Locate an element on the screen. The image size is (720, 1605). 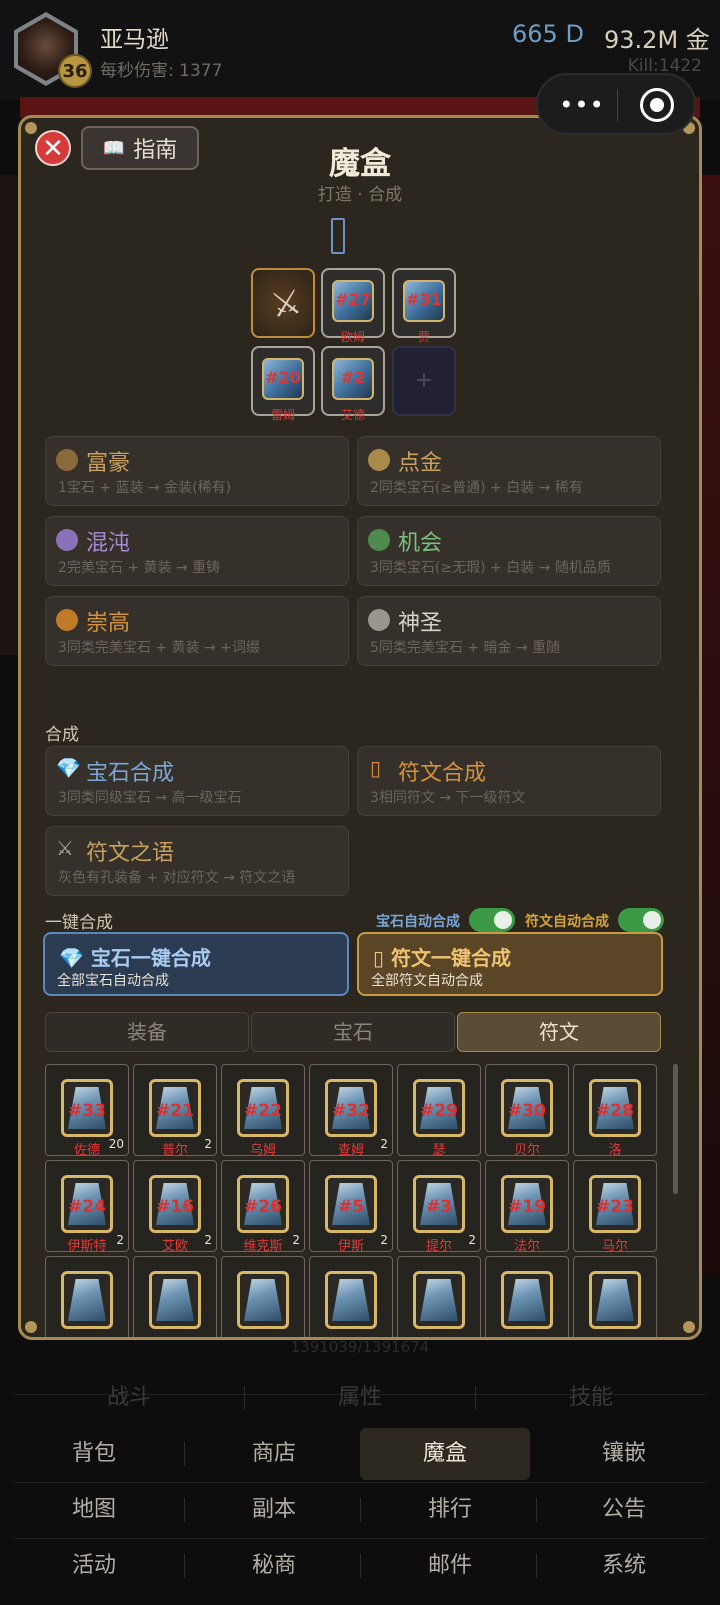
slot-rune: #2 艾德 is located at coordinates (353, 384).